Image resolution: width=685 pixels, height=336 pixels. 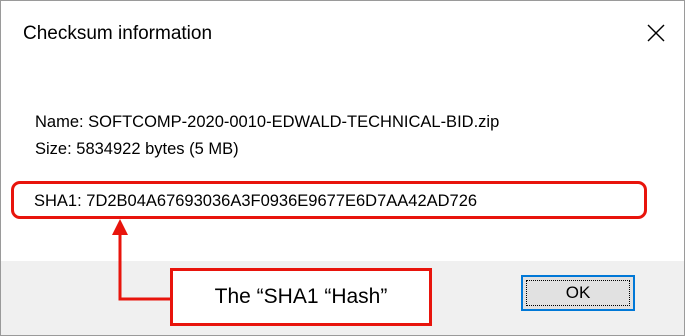 I want to click on close-icon, so click(x=656, y=33).